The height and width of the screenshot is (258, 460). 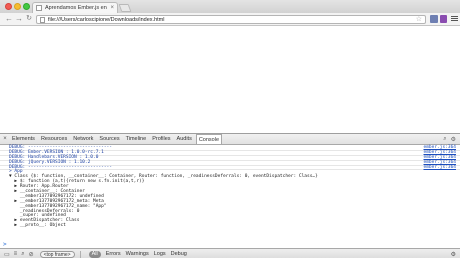 What do you see at coordinates (54, 139) in the screenshot?
I see `devtools-tab-resources: Resources` at bounding box center [54, 139].